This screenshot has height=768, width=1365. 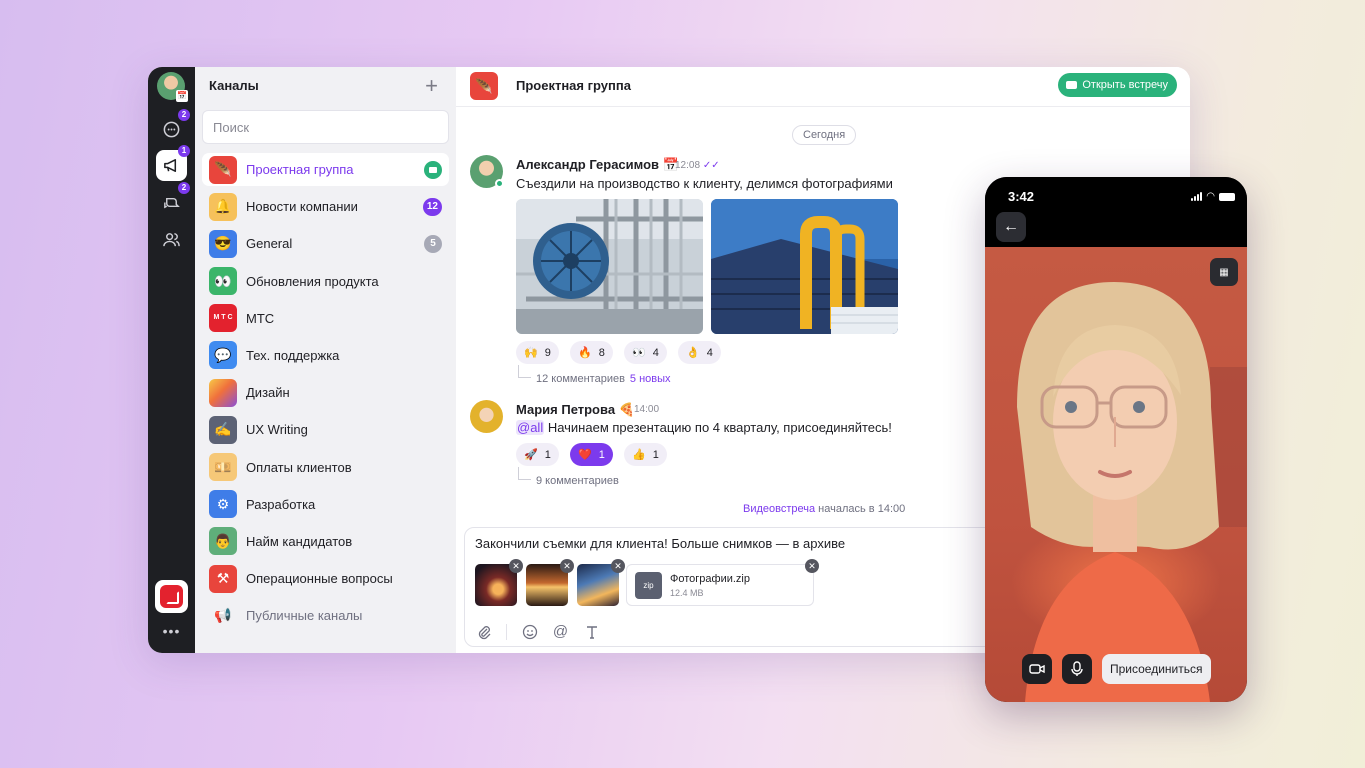 I want to click on sidebar-item-channel: ✍ UX Writing, so click(x=325, y=429).